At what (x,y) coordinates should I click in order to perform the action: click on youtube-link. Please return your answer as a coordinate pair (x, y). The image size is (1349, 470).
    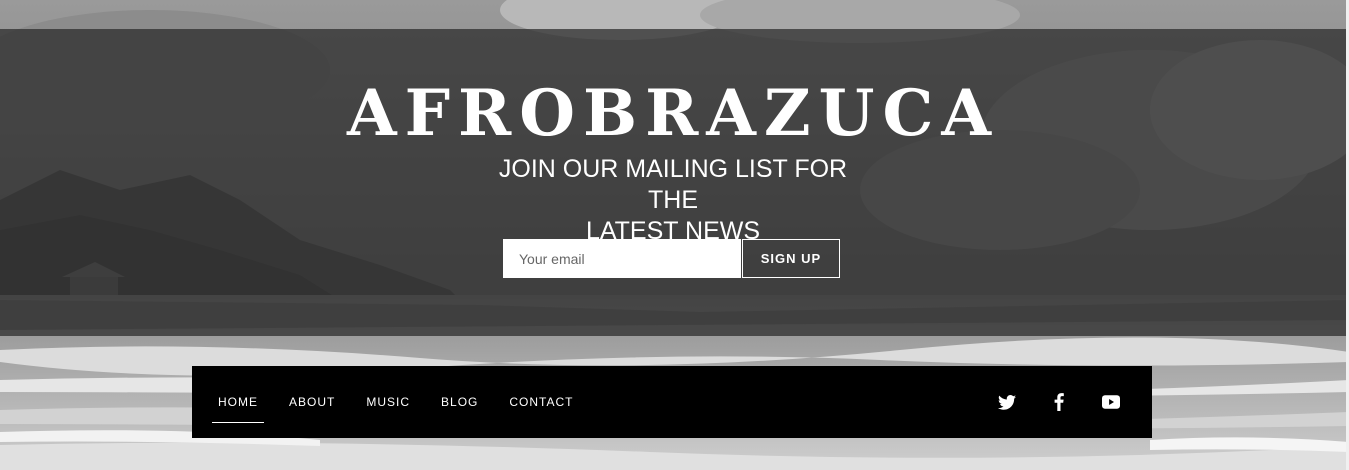
    Looking at the image, I should click on (1111, 402).